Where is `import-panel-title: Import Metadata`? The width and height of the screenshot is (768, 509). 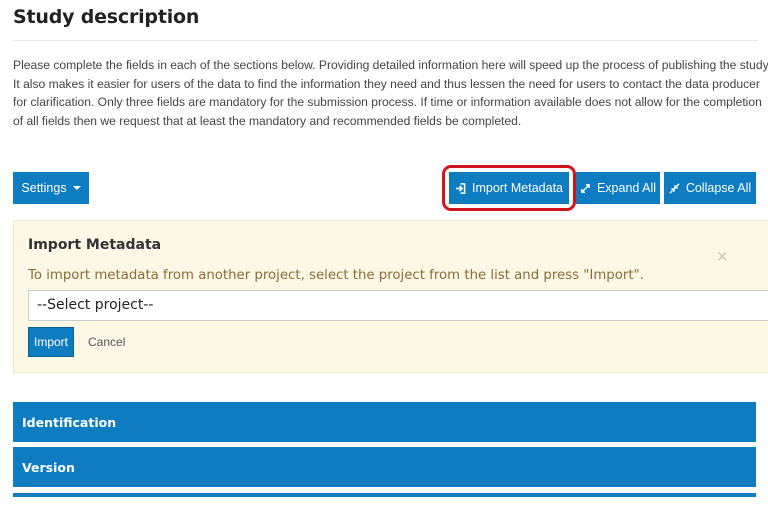
import-panel-title: Import Metadata is located at coordinates (95, 245).